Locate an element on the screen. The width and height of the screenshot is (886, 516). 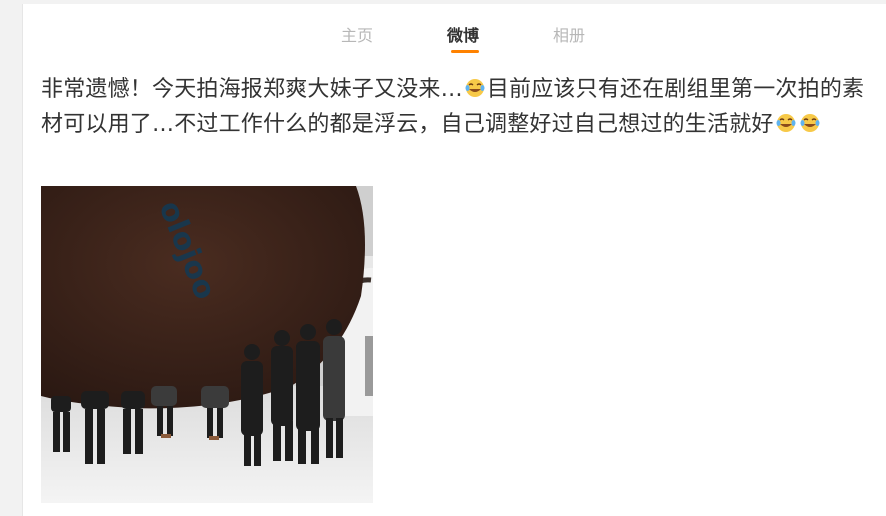
tab-home: 主页 is located at coordinates (357, 34).